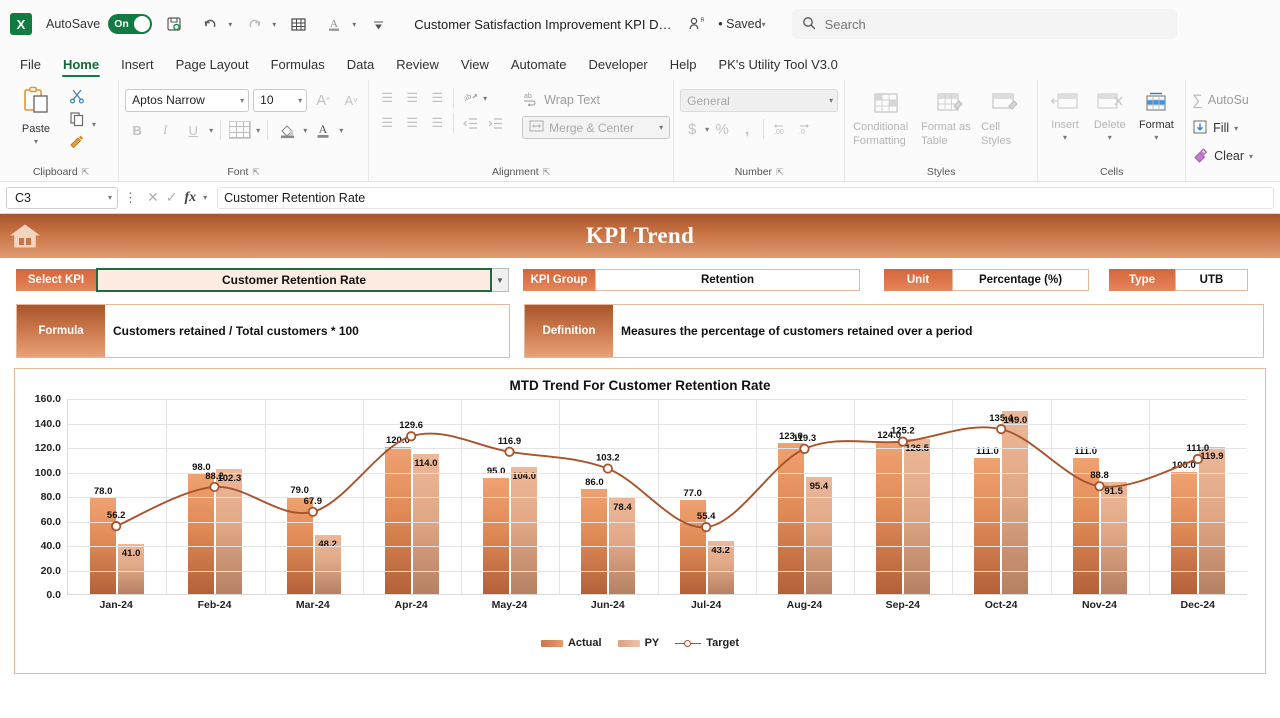 The height and width of the screenshot is (718, 1280). What do you see at coordinates (77, 142) in the screenshot?
I see `format-painter-button` at bounding box center [77, 142].